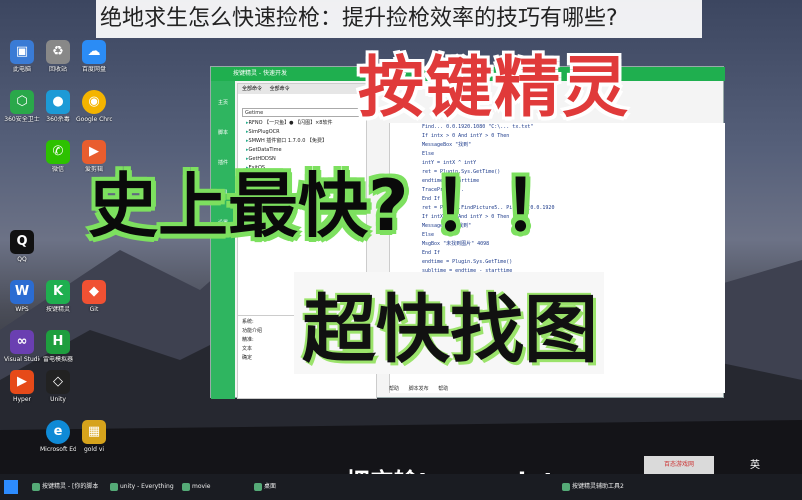 Image resolution: width=802 pixels, height=500 pixels. What do you see at coordinates (11, 487) in the screenshot?
I see `start-button` at bounding box center [11, 487].